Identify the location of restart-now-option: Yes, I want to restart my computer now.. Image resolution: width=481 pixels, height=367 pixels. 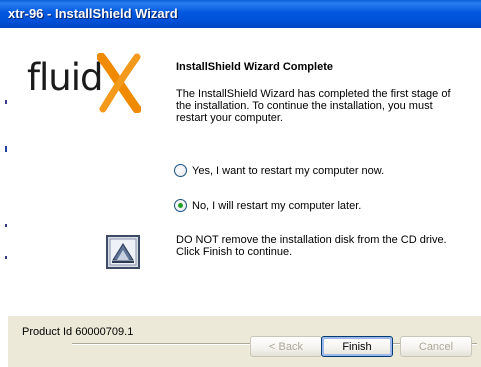
(279, 170).